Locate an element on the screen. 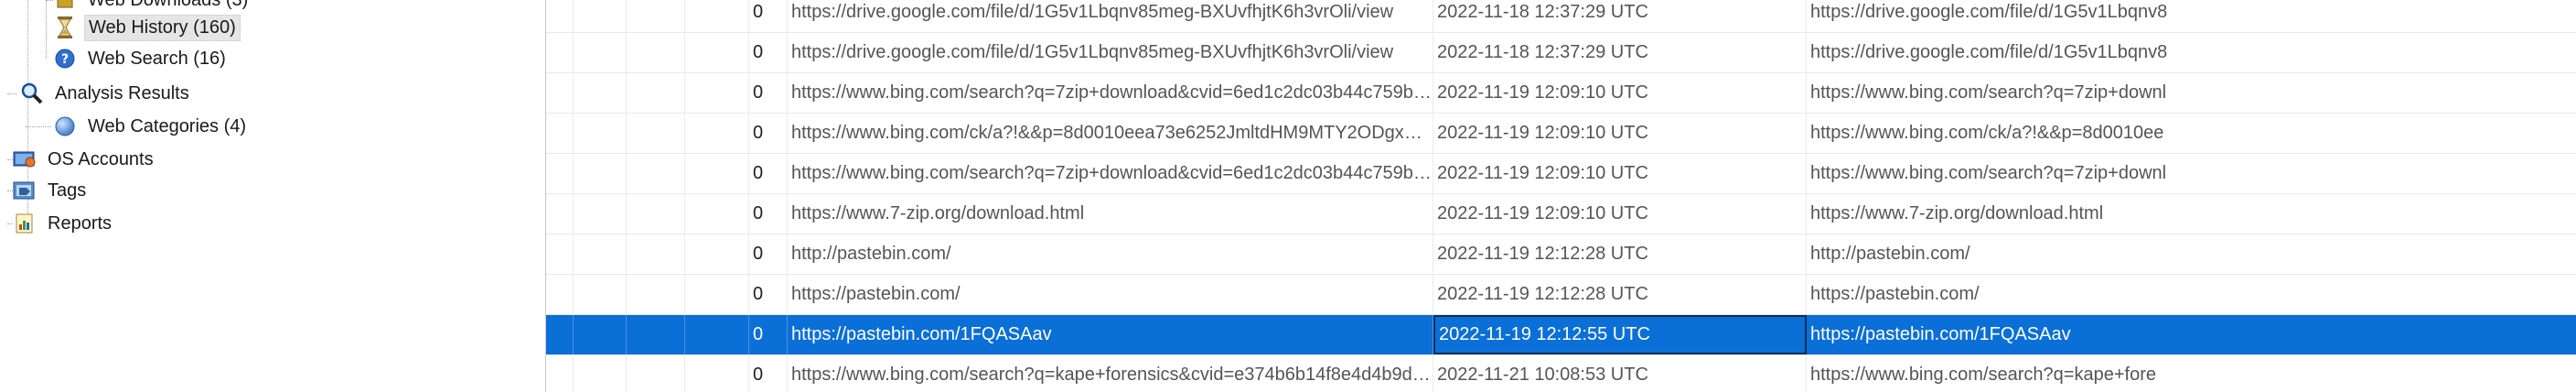 Image resolution: width=2576 pixels, height=392 pixels. date-accessed-cell: 2022-11-19 12:12:55 UTC is located at coordinates (1620, 334).